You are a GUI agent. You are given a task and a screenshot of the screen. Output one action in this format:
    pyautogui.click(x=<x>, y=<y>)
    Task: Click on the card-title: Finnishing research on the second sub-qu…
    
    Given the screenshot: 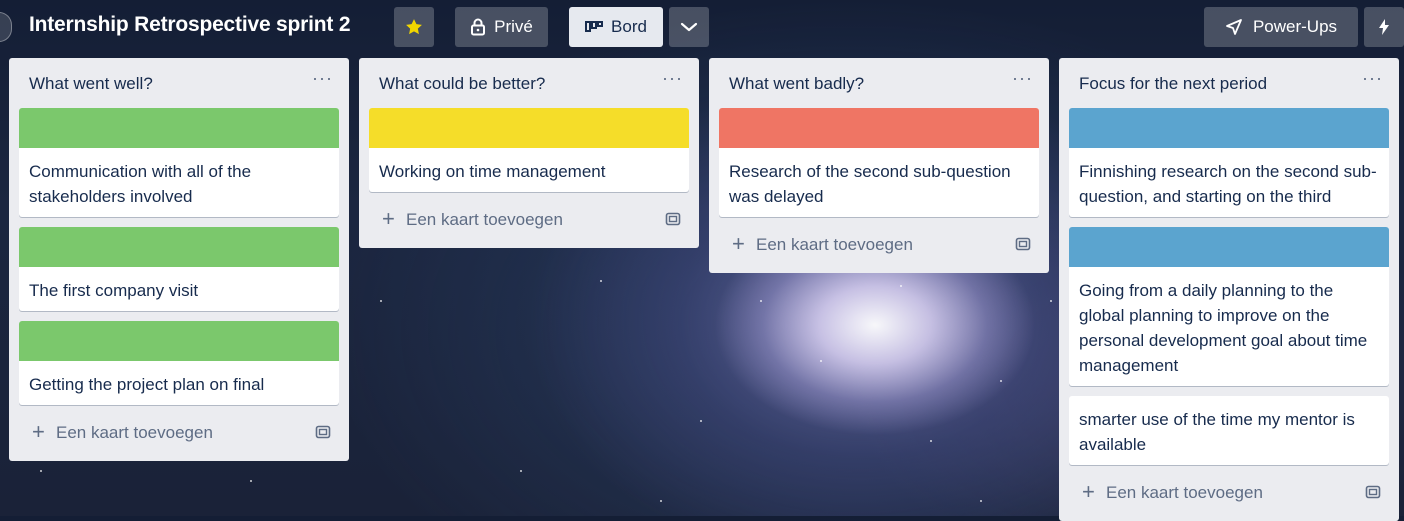 What is the action you would take?
    pyautogui.click(x=1228, y=184)
    